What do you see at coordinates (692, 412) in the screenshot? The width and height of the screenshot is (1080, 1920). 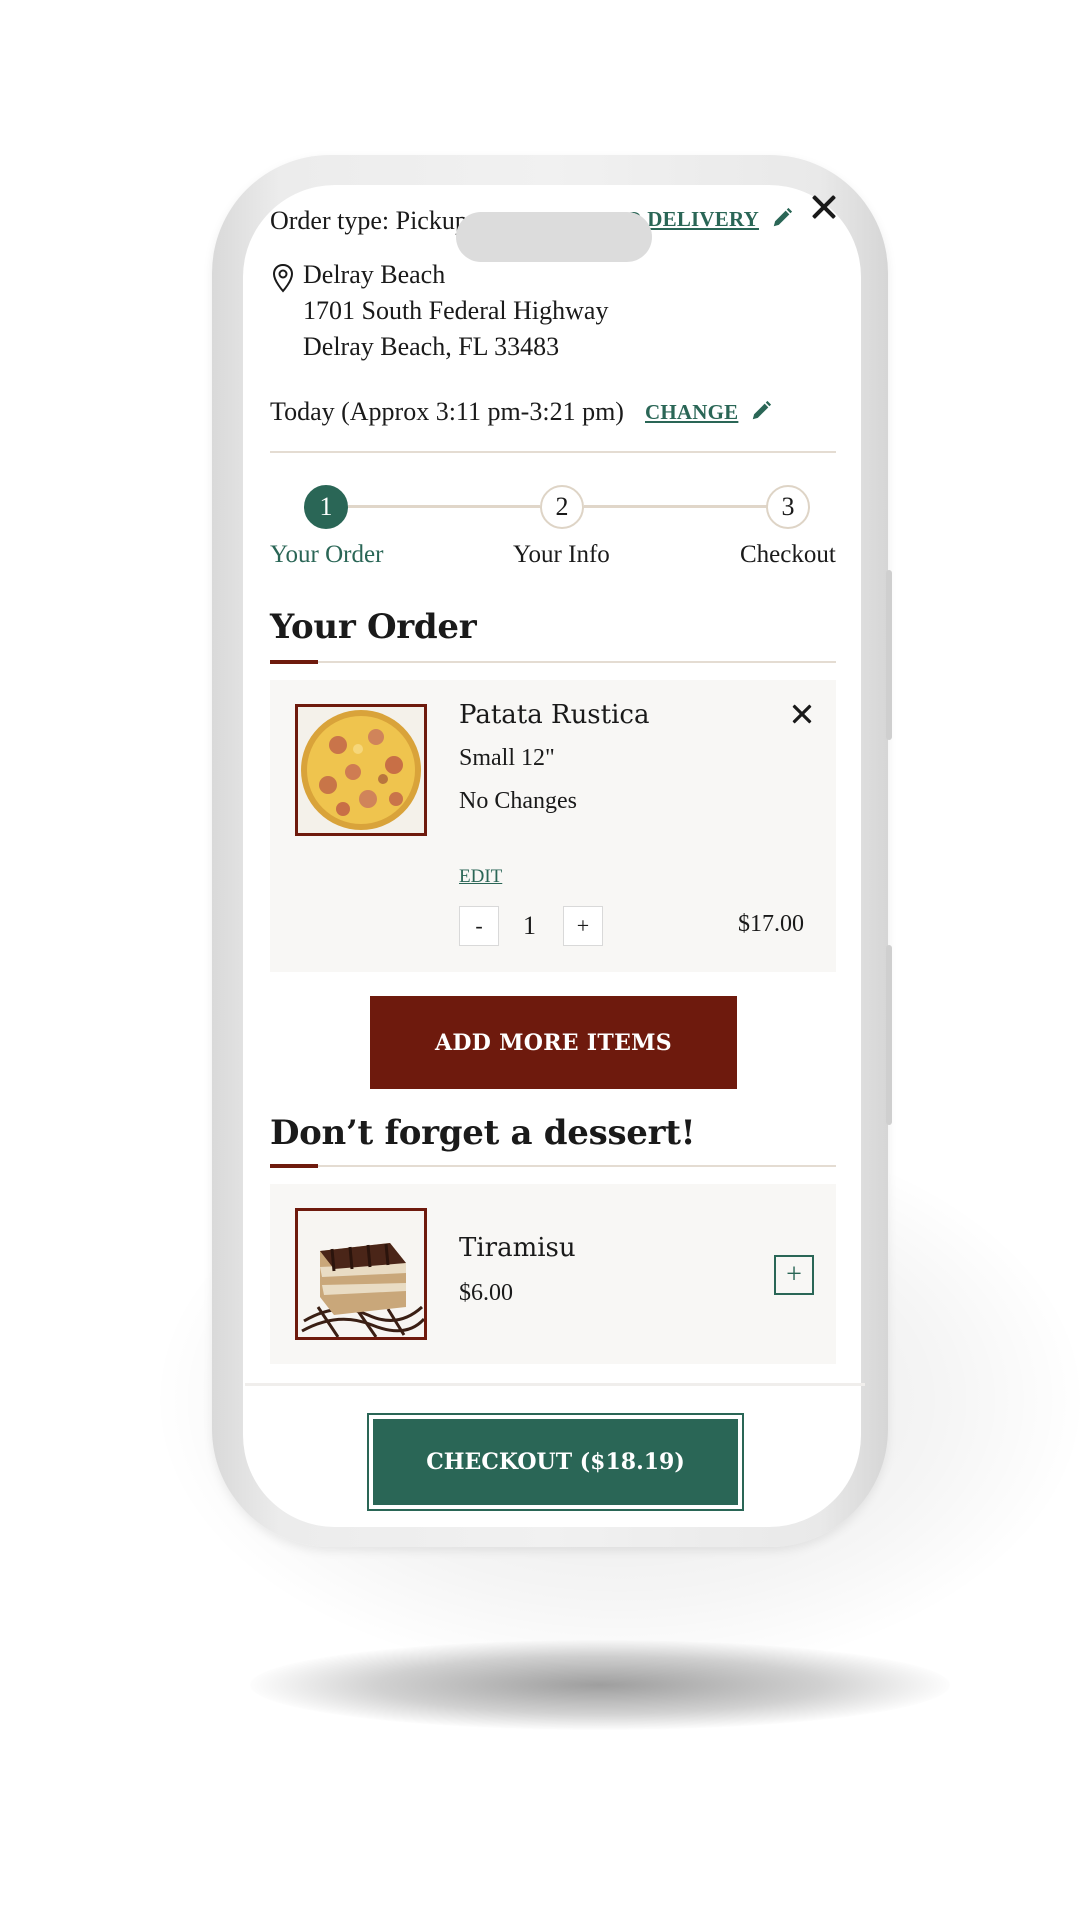 I see `change-time-label: CHANGE` at bounding box center [692, 412].